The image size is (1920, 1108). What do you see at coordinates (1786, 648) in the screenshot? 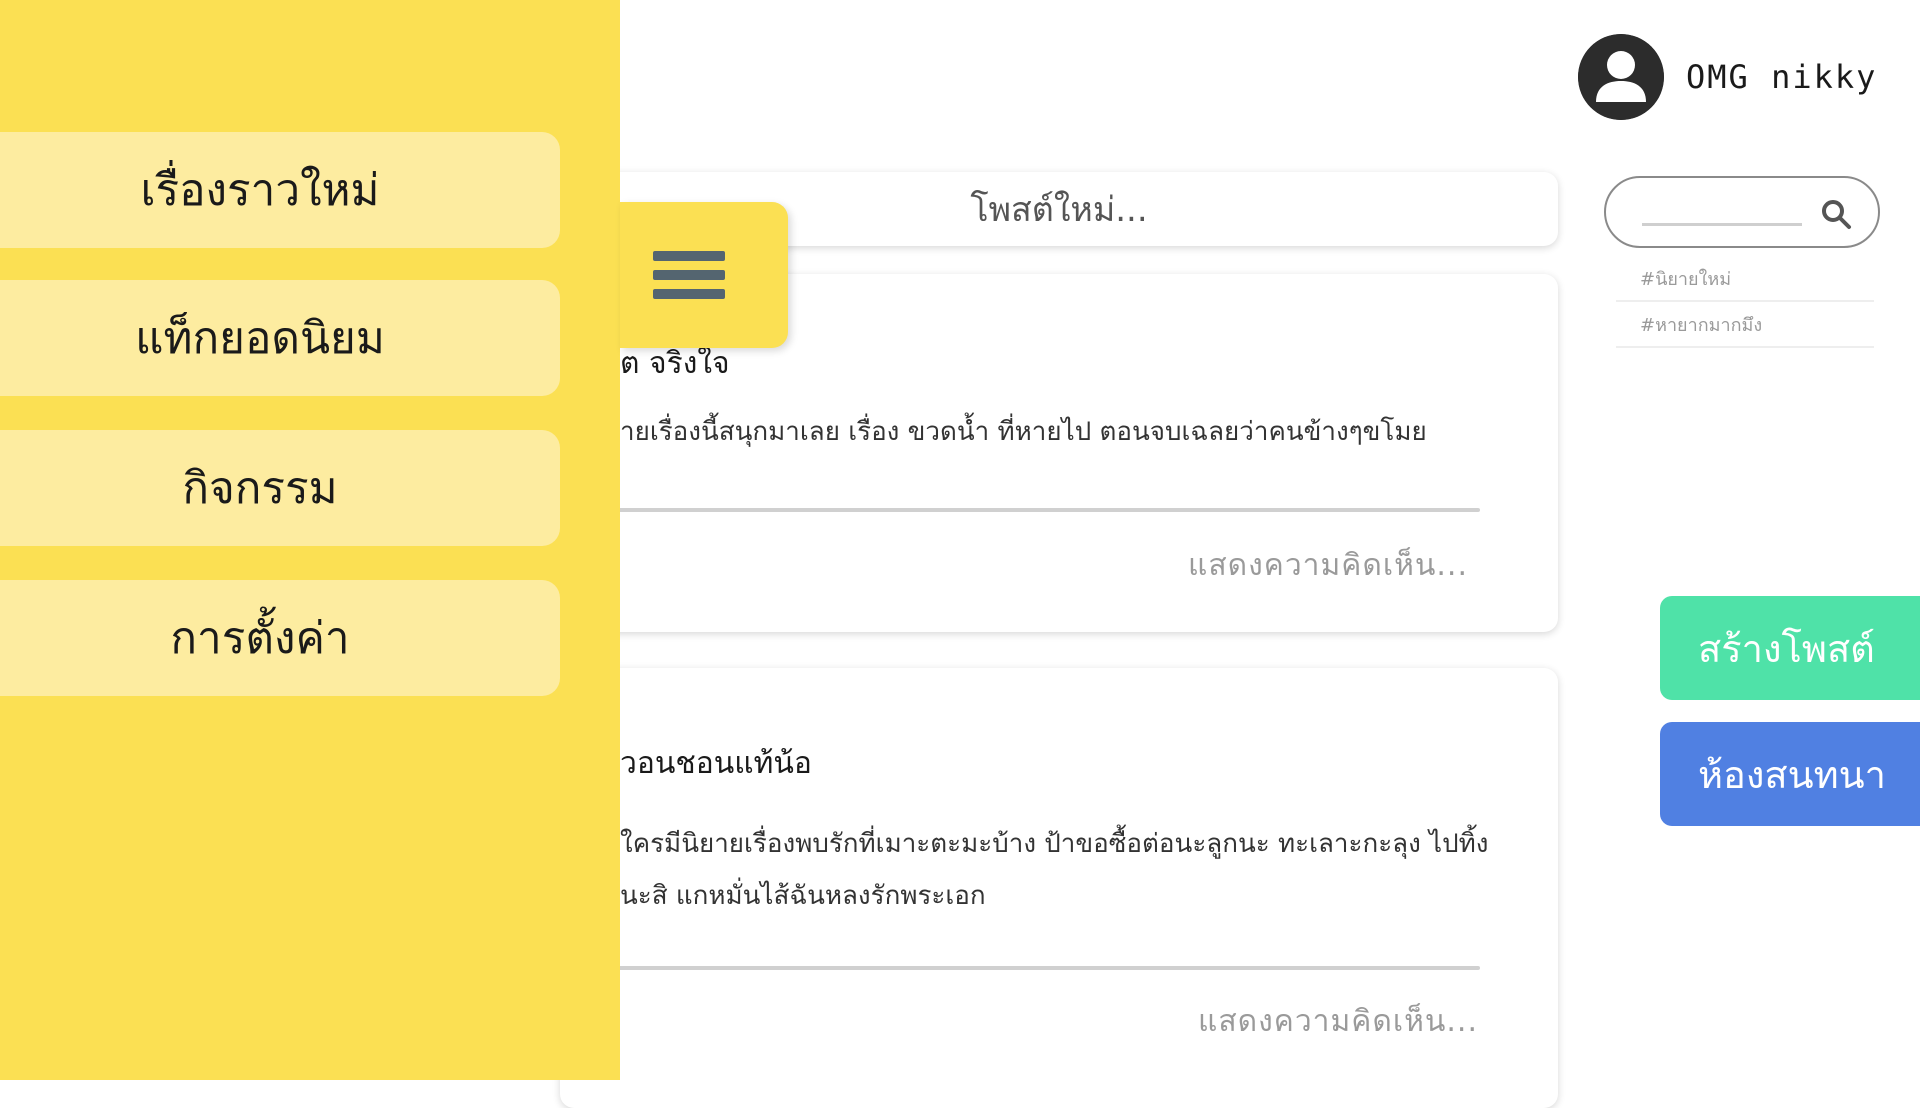
I see `create-post-label: สร้างโพสต์` at bounding box center [1786, 648].